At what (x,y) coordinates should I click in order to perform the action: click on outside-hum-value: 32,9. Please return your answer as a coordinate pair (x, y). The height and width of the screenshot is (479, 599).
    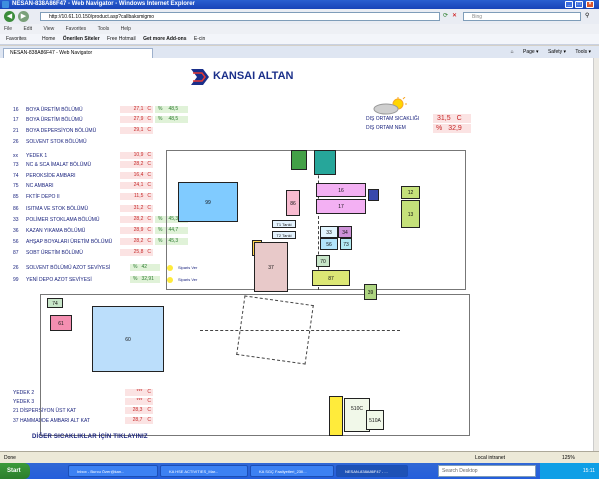
    Looking at the image, I should click on (455, 128).